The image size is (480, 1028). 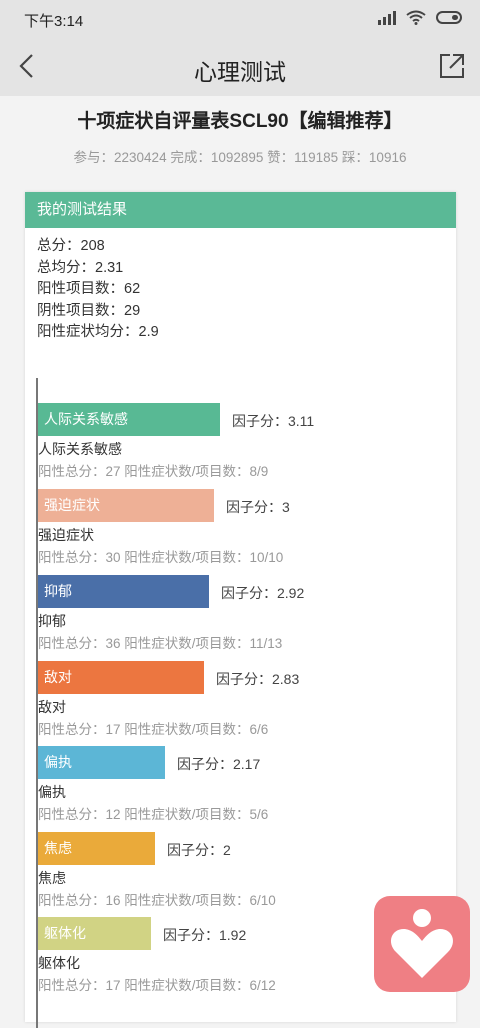 I want to click on factor-bar-label: 偏执, so click(x=58, y=762).